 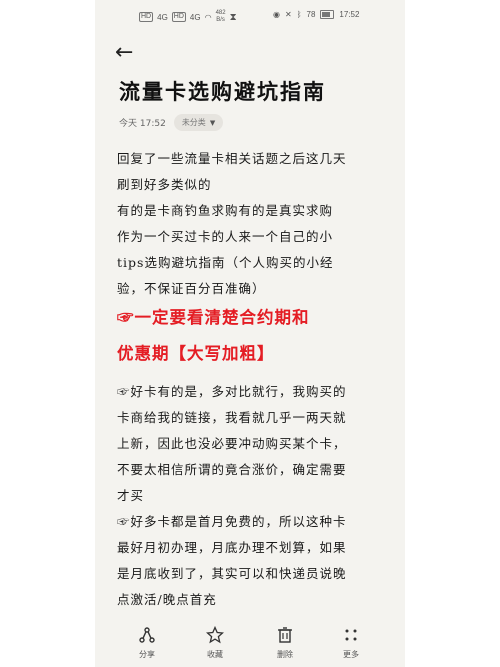 What do you see at coordinates (178, 17) in the screenshot?
I see `hd-badge-2: HD` at bounding box center [178, 17].